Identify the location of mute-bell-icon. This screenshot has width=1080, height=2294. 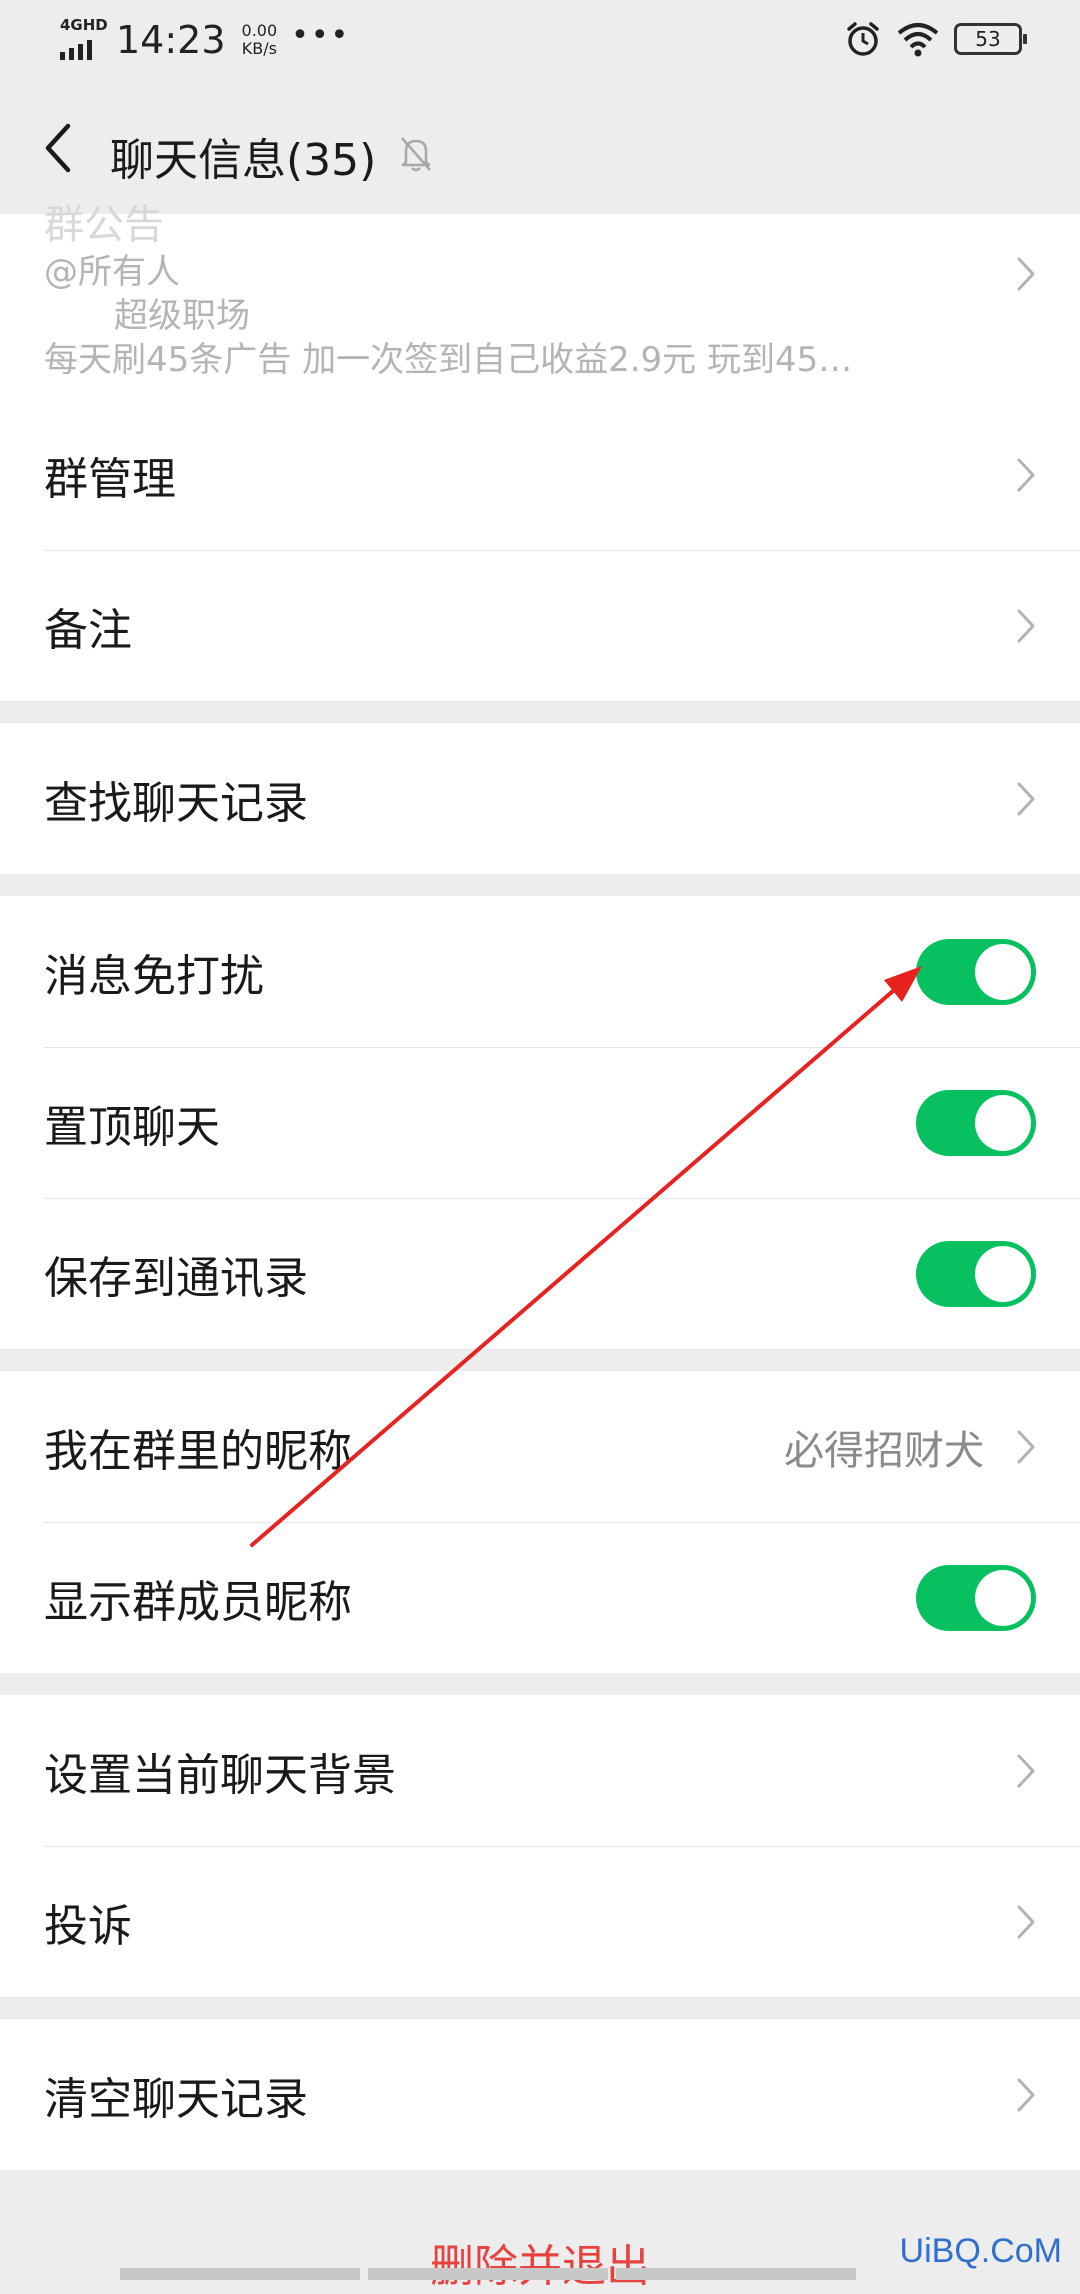
(416, 154).